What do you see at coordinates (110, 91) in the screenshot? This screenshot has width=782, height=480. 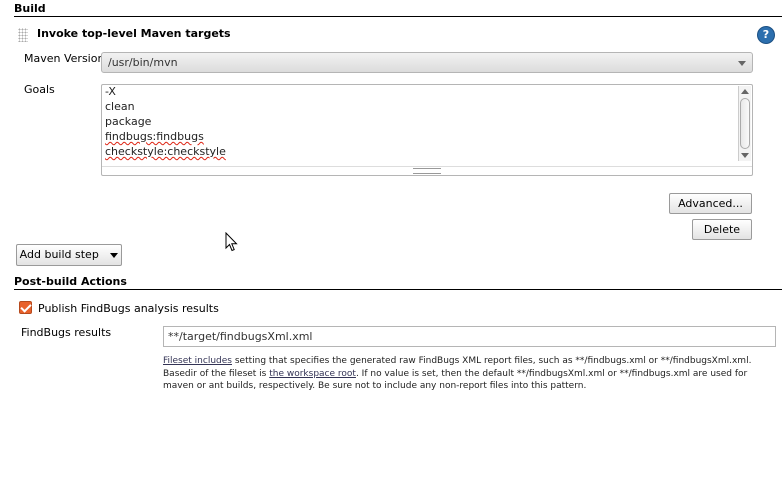 I see `goal-line: -X` at bounding box center [110, 91].